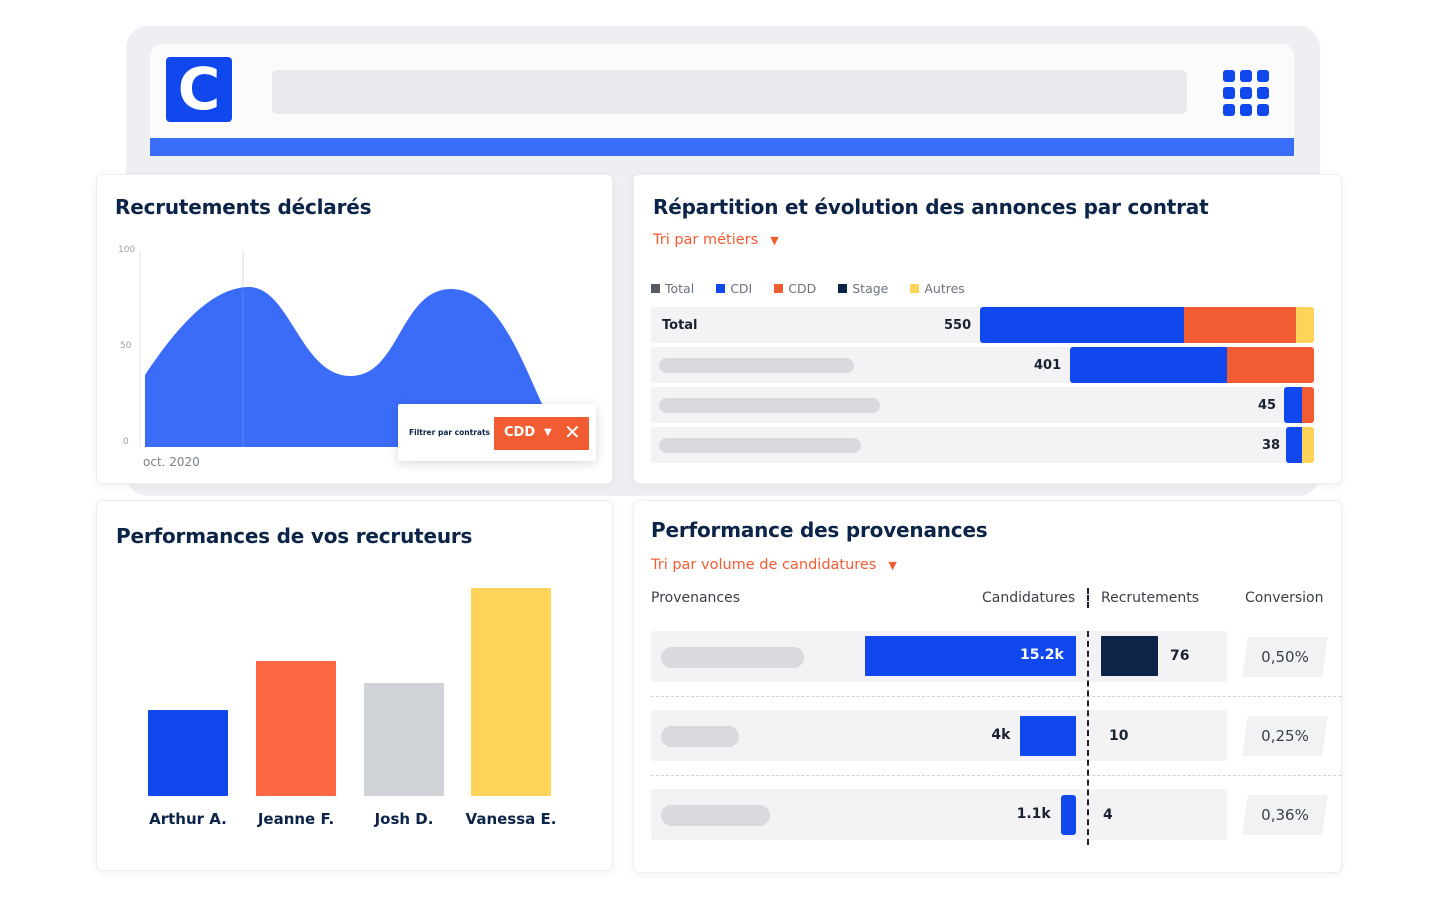 The height and width of the screenshot is (900, 1440). What do you see at coordinates (944, 288) in the screenshot?
I see `legend-label: Autres` at bounding box center [944, 288].